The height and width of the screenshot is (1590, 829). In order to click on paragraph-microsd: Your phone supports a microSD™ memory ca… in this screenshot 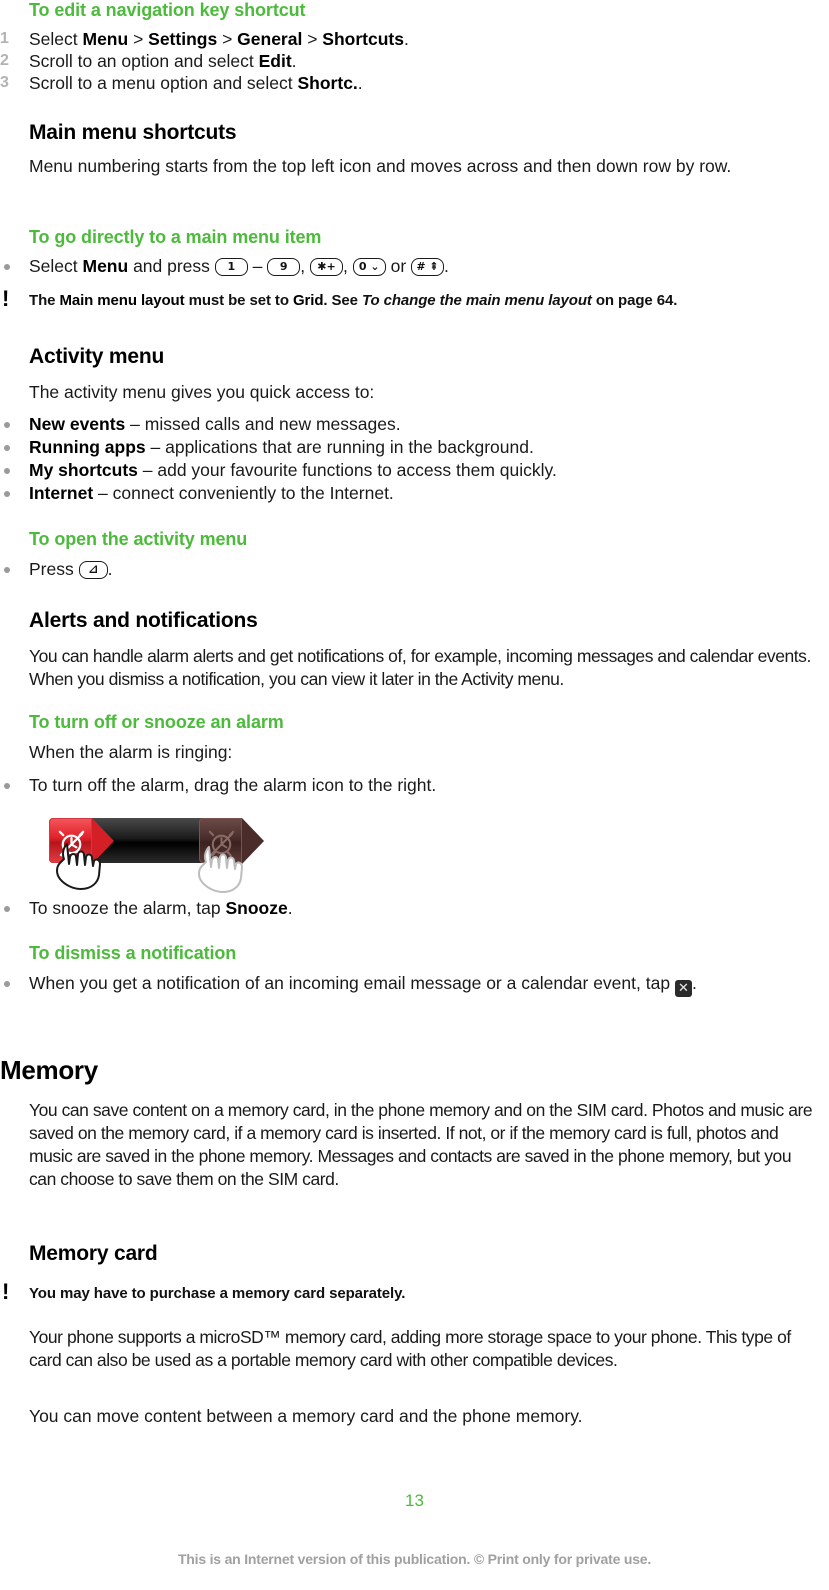, I will do `click(410, 1348)`.